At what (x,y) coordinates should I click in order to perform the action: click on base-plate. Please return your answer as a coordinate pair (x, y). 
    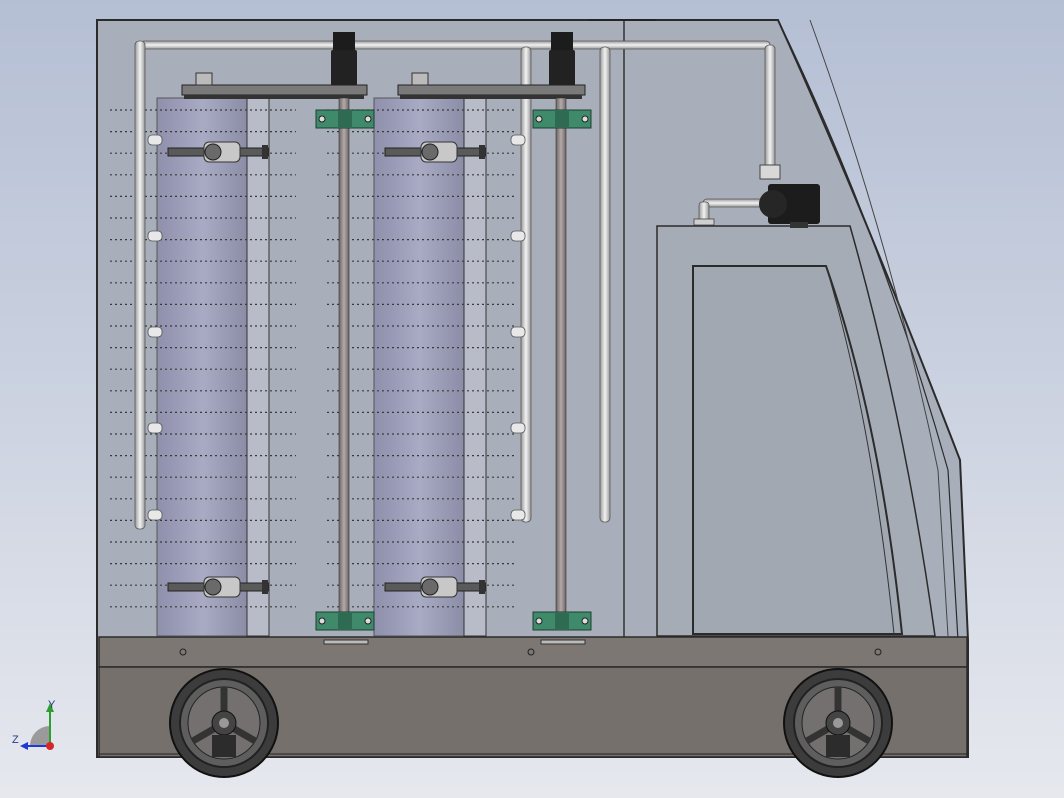
    Looking at the image, I should click on (533, 652).